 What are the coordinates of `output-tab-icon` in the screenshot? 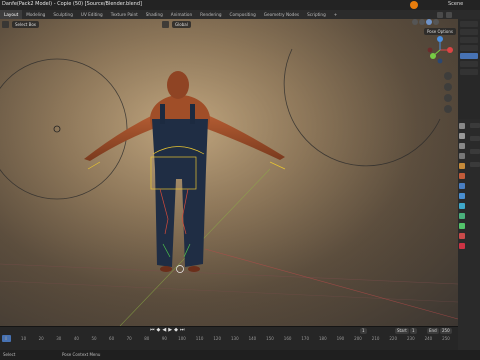 It's located at (462, 146).